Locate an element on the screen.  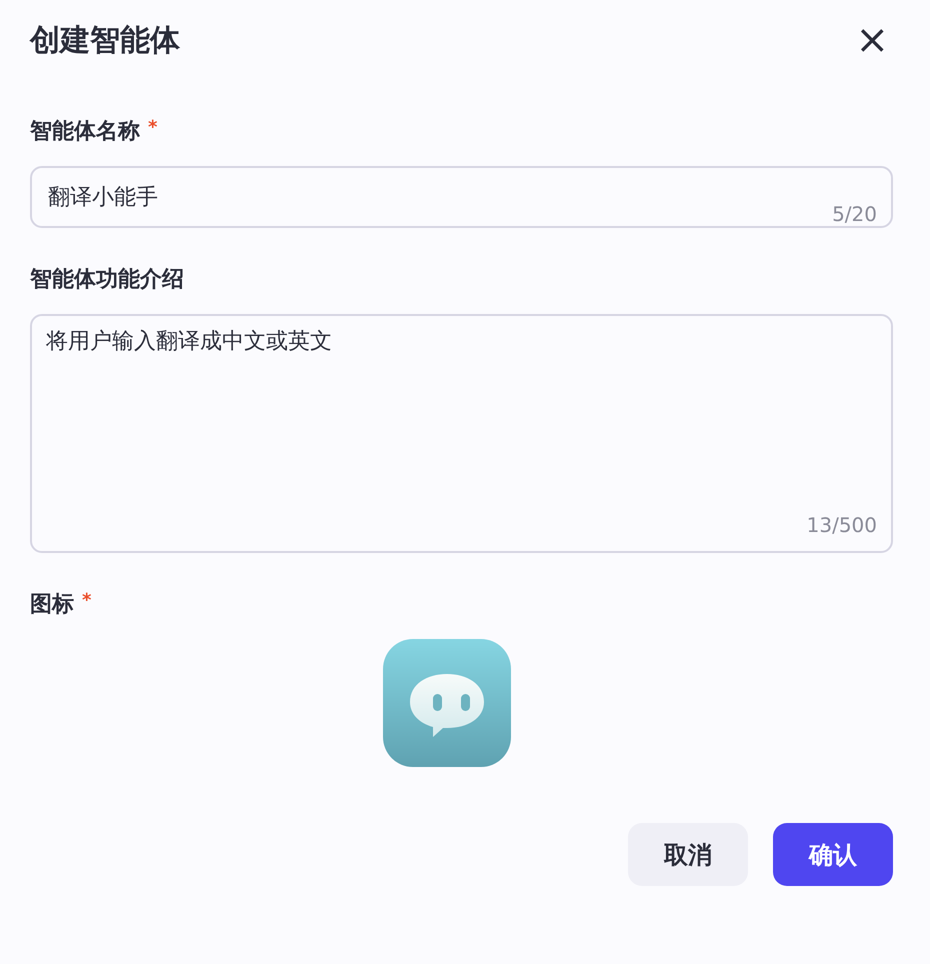
field-label: 智能体功能介绍 is located at coordinates (107, 280).